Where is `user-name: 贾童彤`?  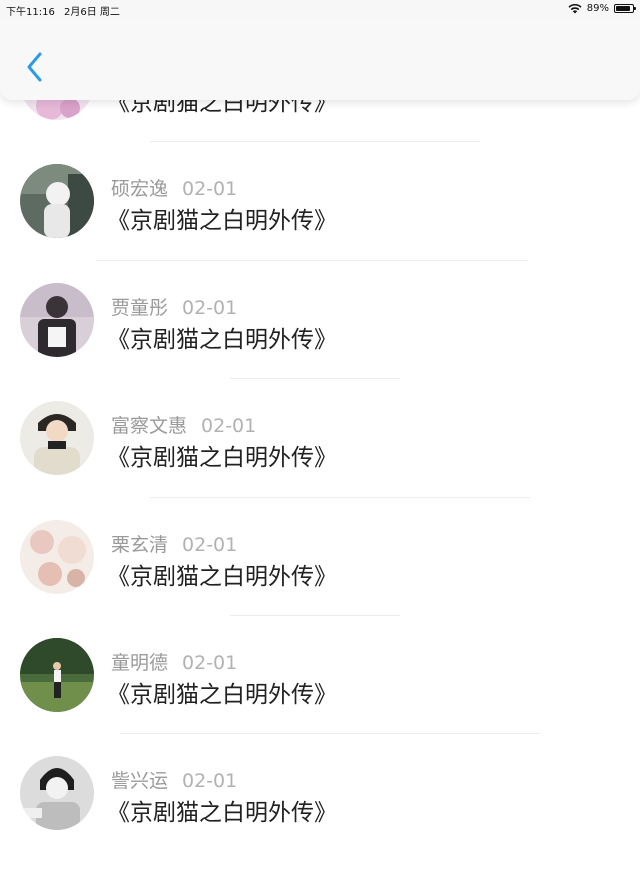 user-name: 贾童彤 is located at coordinates (140, 308).